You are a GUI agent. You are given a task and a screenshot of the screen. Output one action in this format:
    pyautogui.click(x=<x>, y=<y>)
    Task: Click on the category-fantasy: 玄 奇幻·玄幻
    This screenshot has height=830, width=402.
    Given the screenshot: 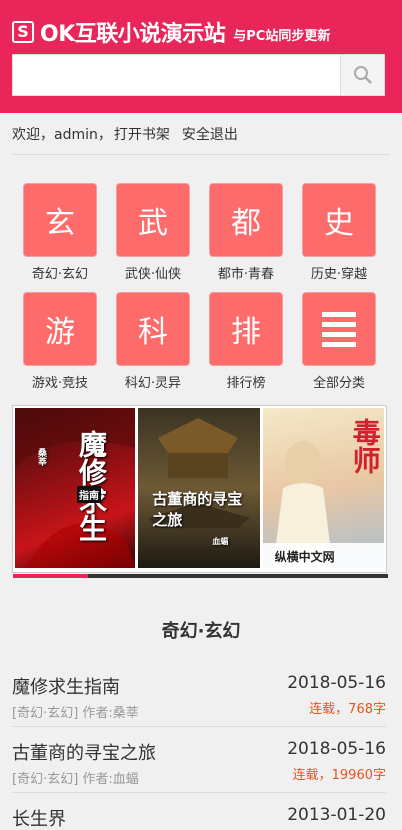 What is the action you would take?
    pyautogui.click(x=60, y=232)
    